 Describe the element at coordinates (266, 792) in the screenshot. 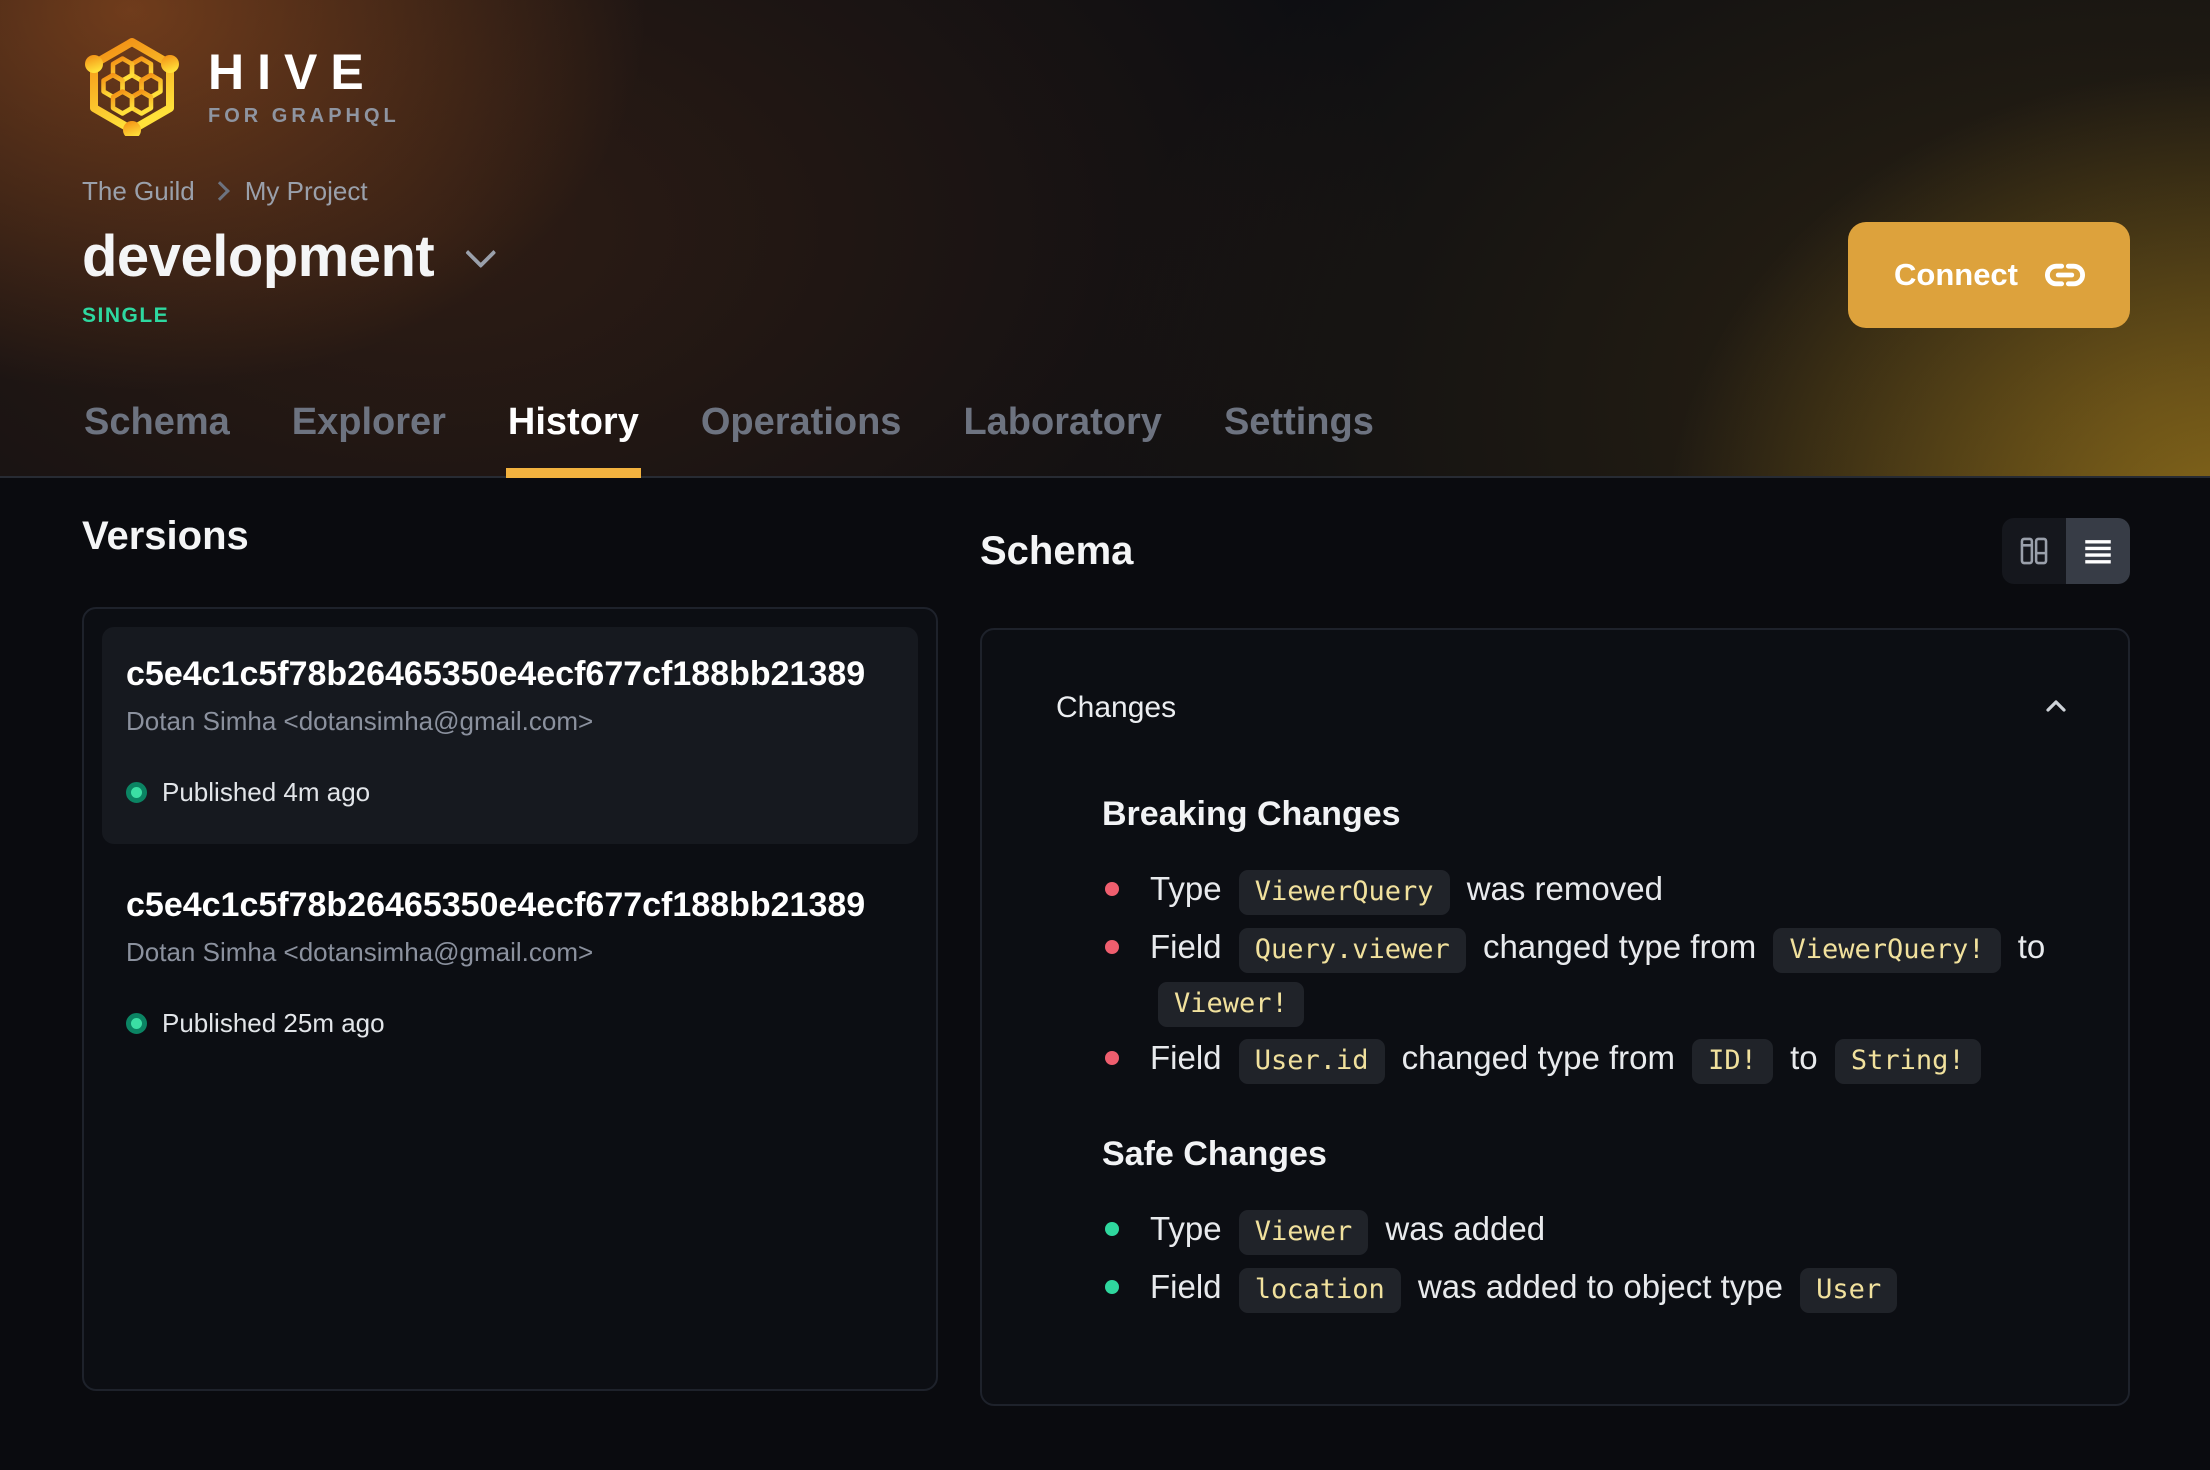

I see `version-status-text: Published 4m ago` at that location.